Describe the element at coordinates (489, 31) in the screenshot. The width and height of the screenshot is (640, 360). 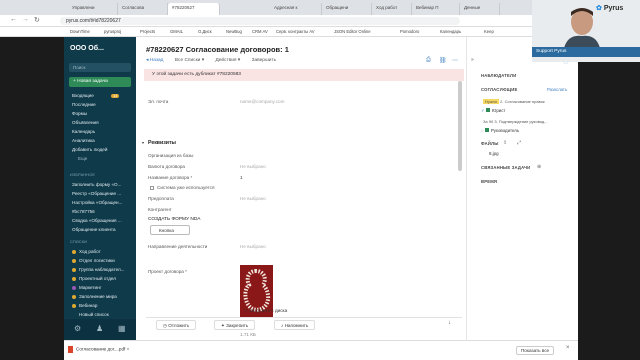
I see `bookmark: Keep` at that location.